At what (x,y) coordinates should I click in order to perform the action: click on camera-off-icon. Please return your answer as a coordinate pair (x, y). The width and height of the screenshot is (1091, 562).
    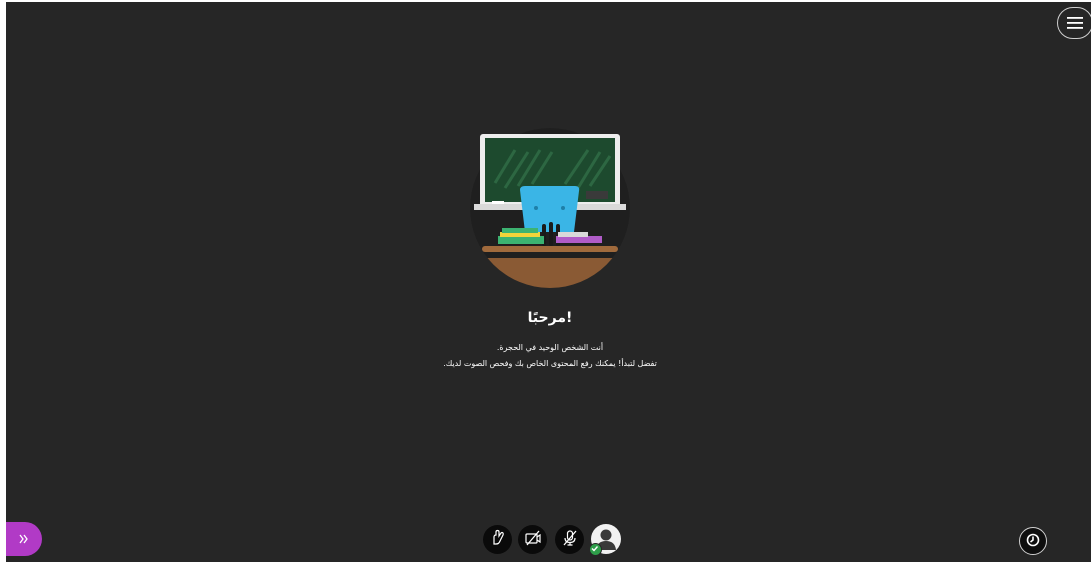
    Looking at the image, I should click on (533, 540).